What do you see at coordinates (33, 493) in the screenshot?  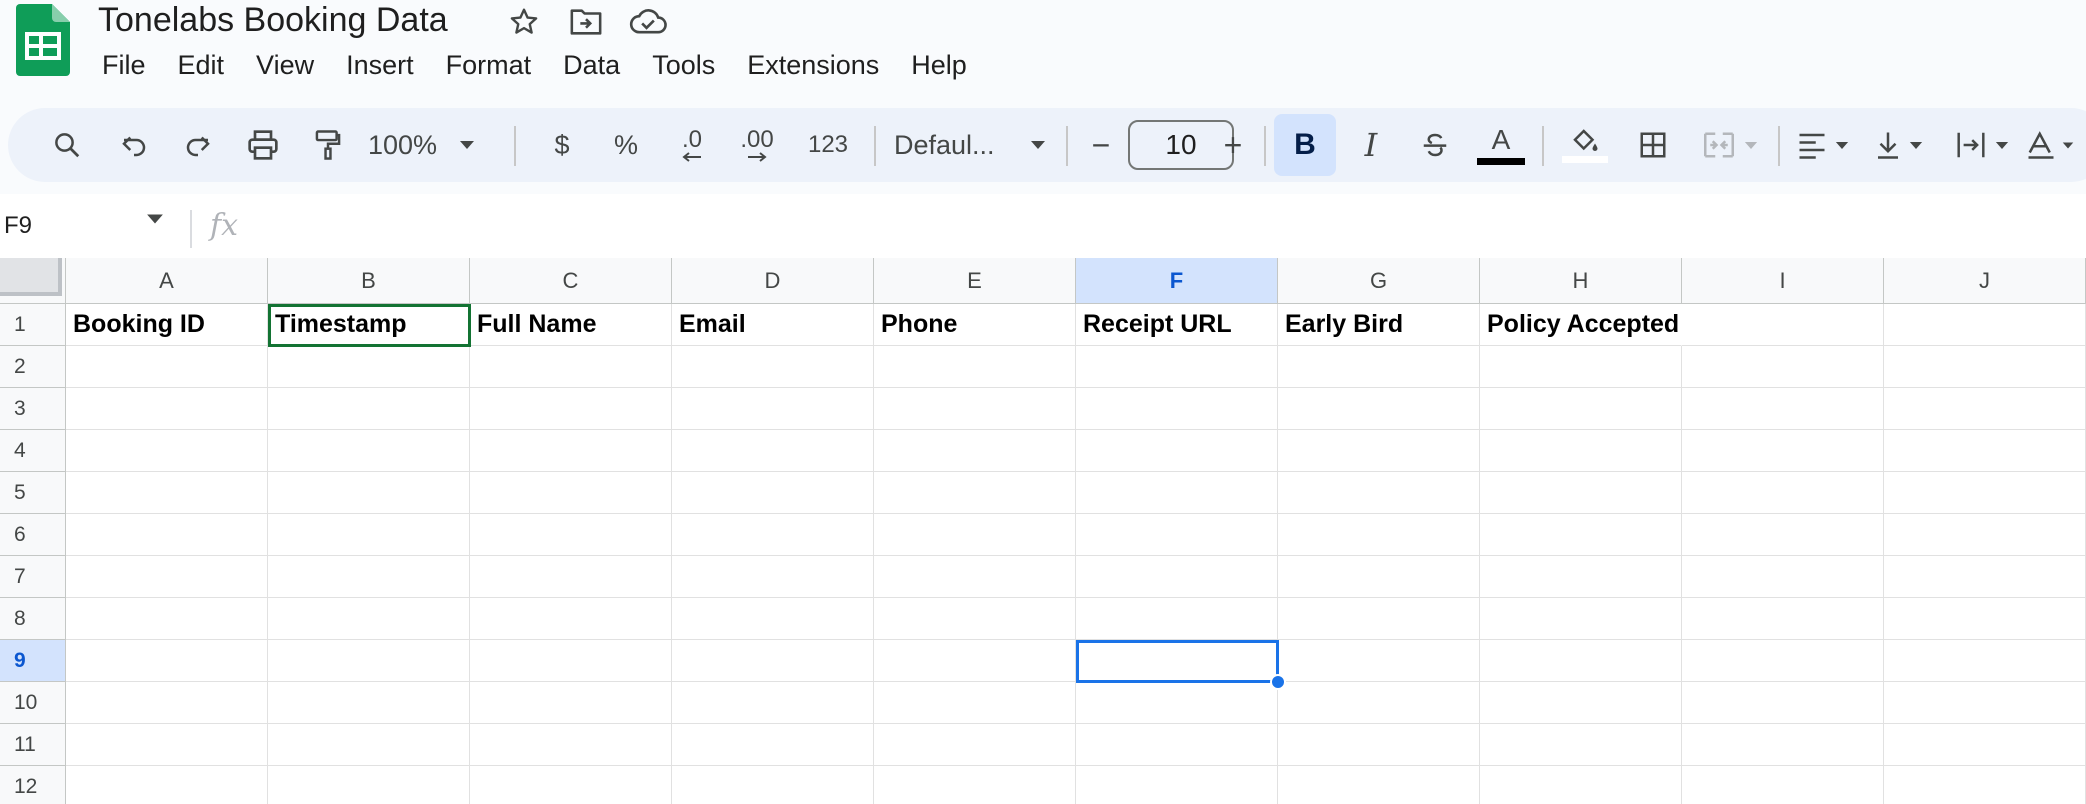 I see `row-header-5: 5` at bounding box center [33, 493].